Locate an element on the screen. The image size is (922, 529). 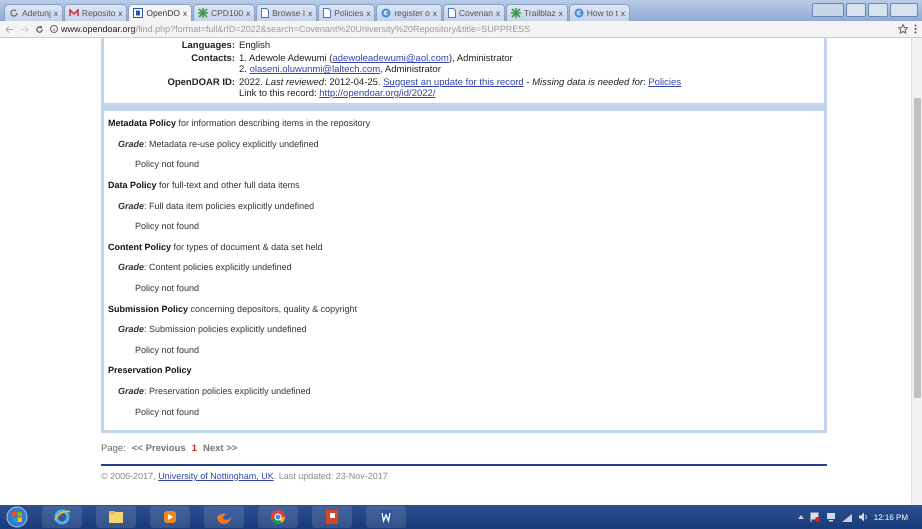
ie-icon is located at coordinates (62, 517).